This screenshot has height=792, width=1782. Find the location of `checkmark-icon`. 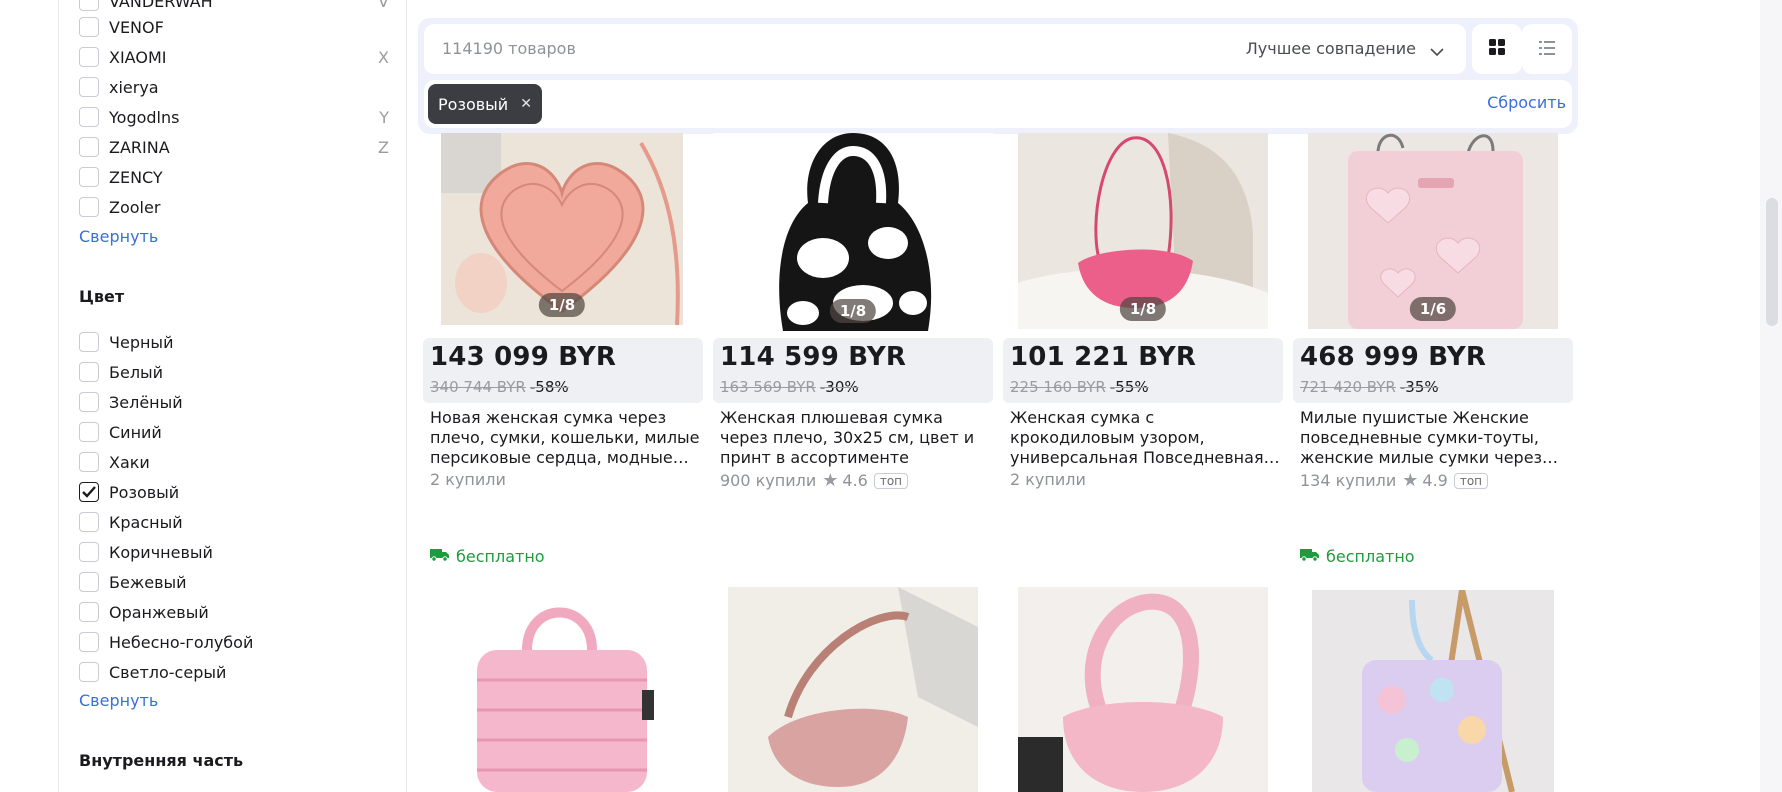

checkmark-icon is located at coordinates (89, 492).